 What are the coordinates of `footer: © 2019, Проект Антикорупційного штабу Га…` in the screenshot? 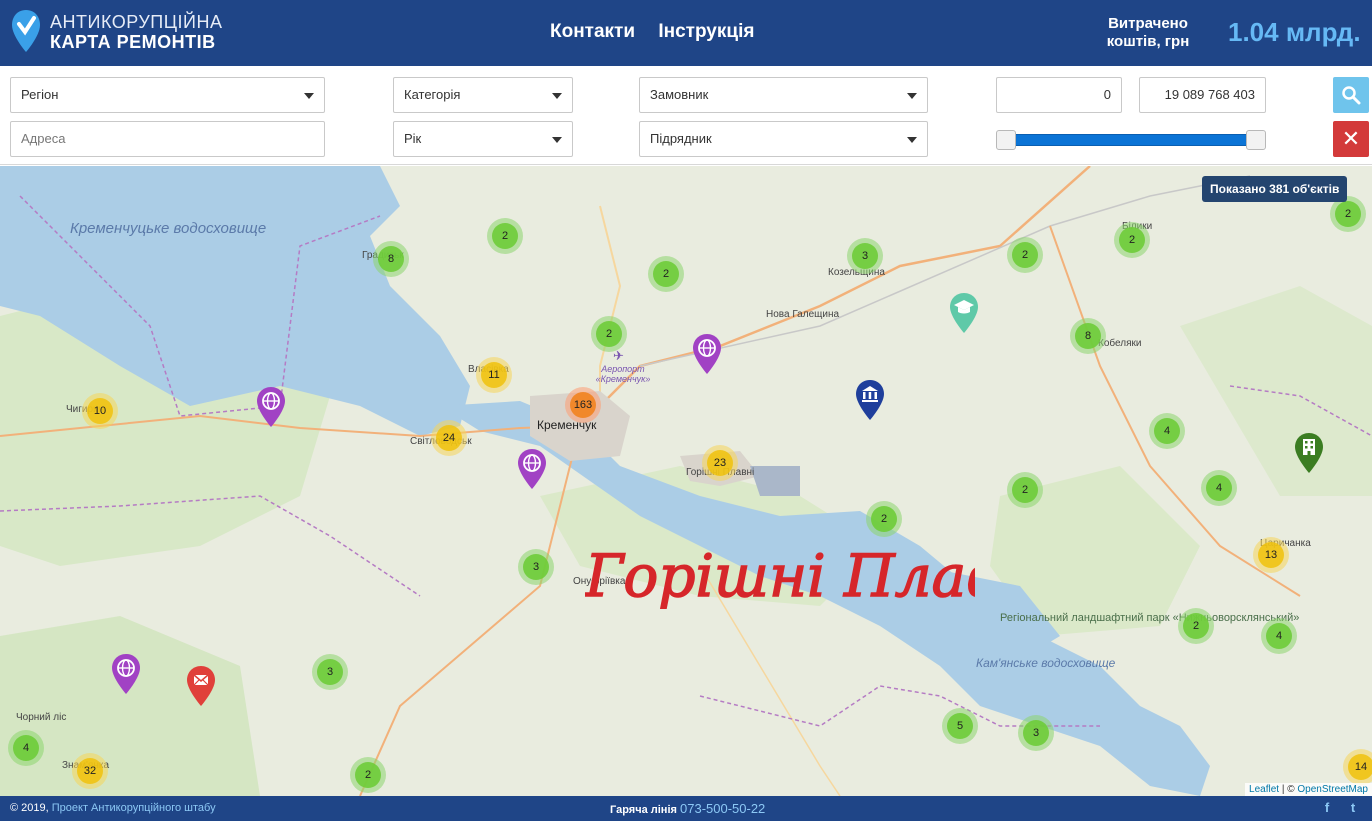 It's located at (686, 808).